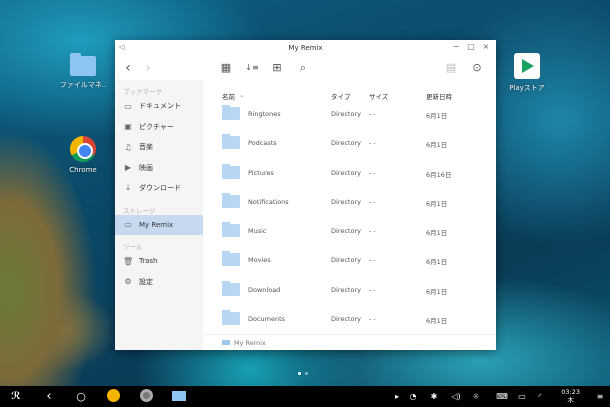  Describe the element at coordinates (159, 168) in the screenshot. I see `sidebar-item-movies: ▶ 映画` at that location.